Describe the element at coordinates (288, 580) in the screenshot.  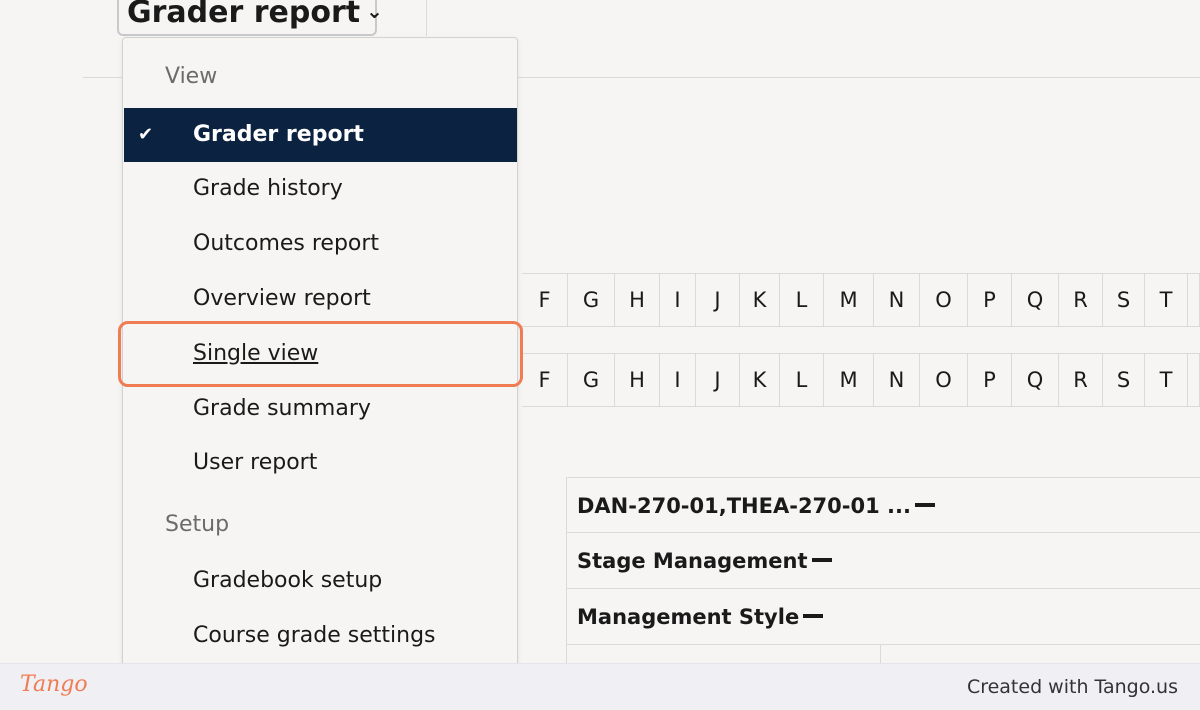
I see `menu-item-label: Gradebook setup` at that location.